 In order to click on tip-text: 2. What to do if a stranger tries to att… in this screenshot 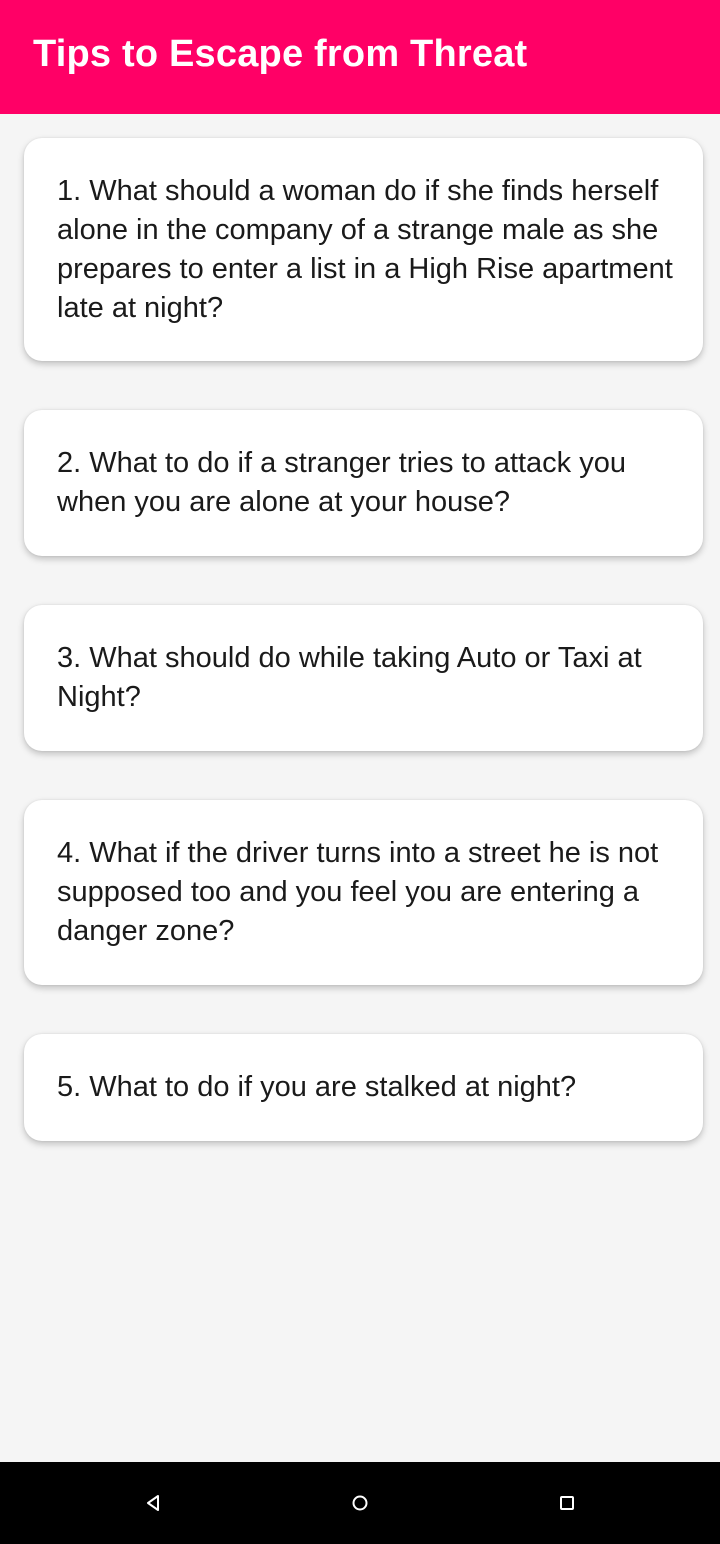, I will do `click(341, 482)`.